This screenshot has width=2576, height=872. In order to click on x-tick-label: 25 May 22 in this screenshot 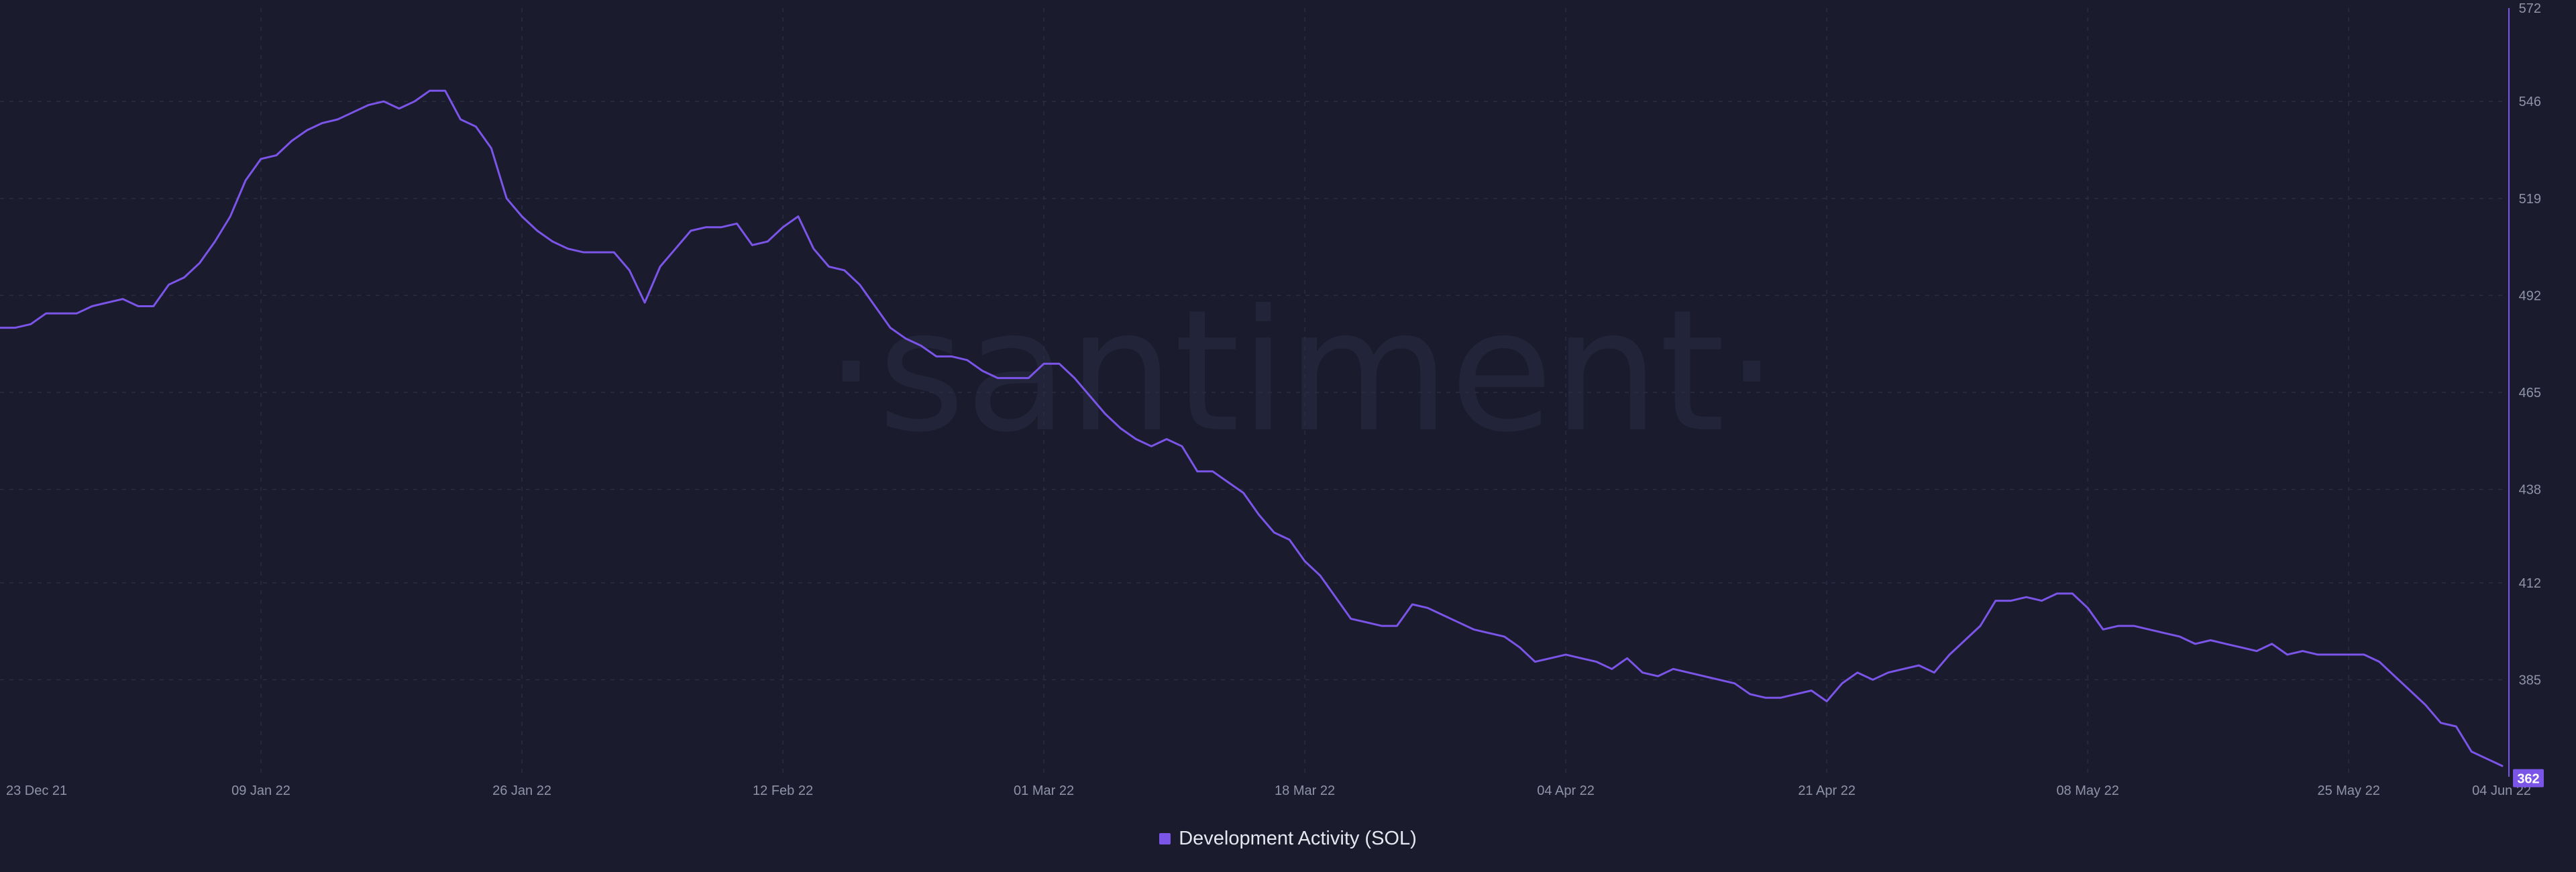, I will do `click(2348, 790)`.